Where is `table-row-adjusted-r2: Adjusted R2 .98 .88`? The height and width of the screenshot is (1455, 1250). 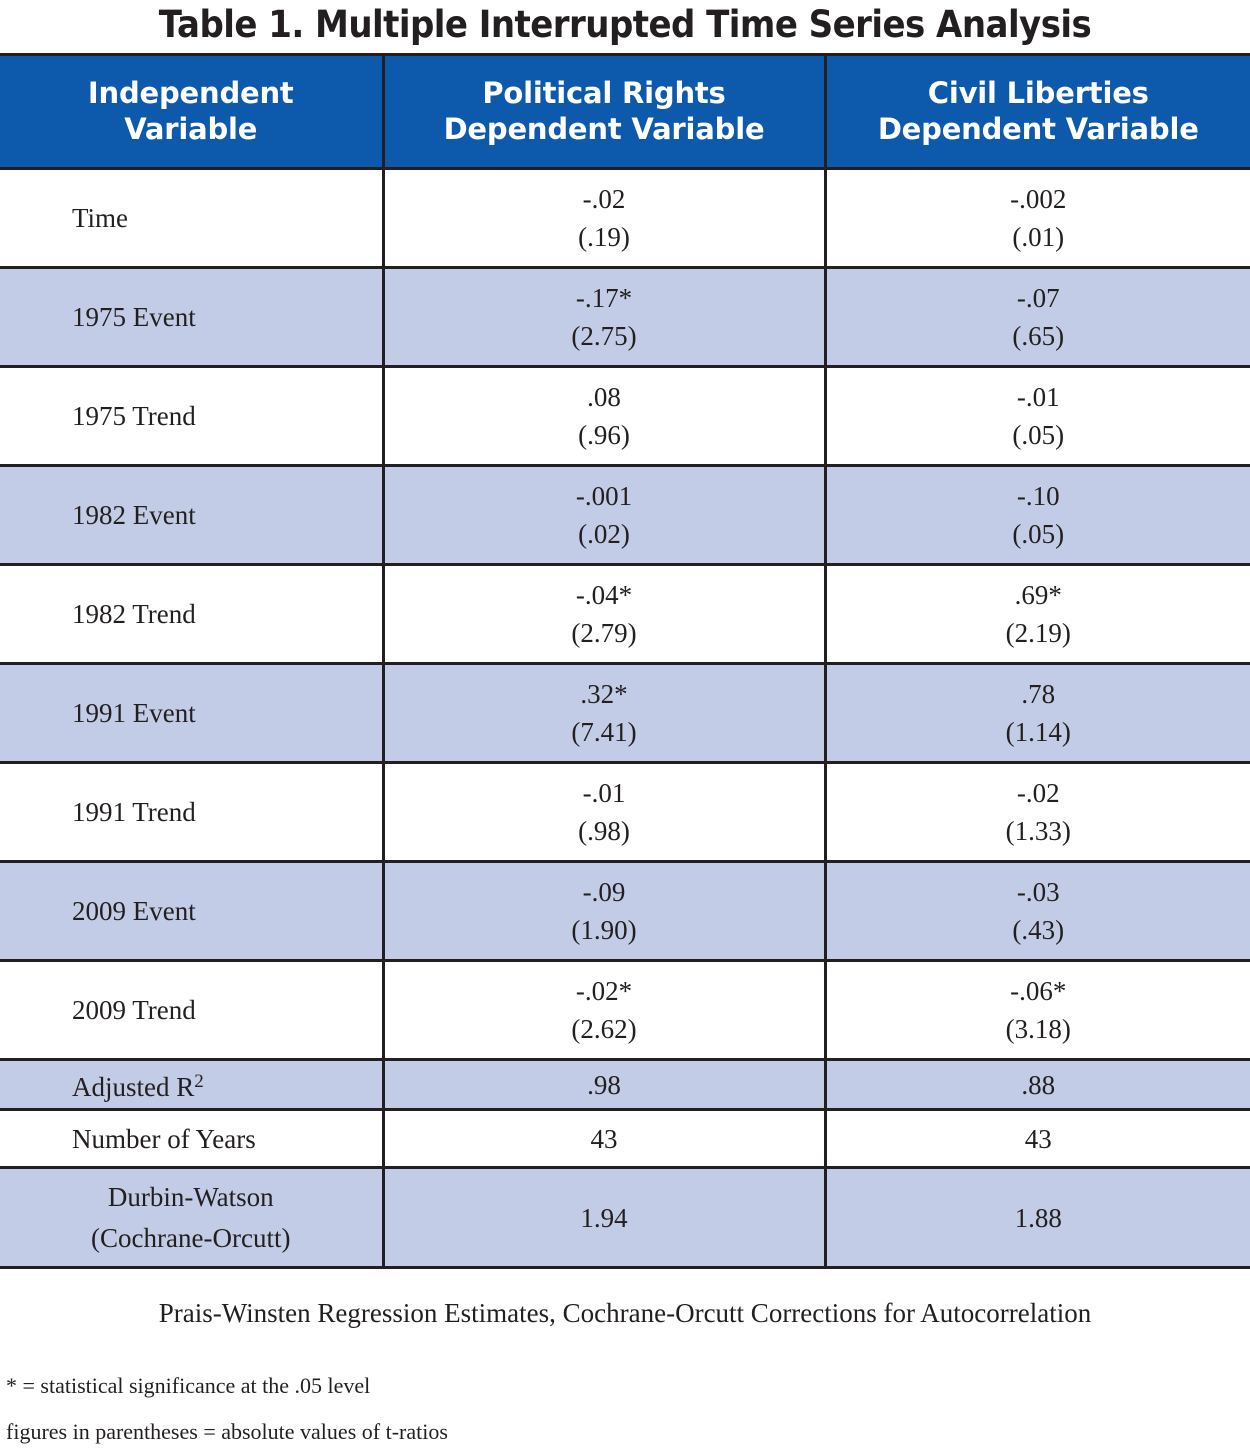 table-row-adjusted-r2: Adjusted R2 .98 .88 is located at coordinates (625, 1085).